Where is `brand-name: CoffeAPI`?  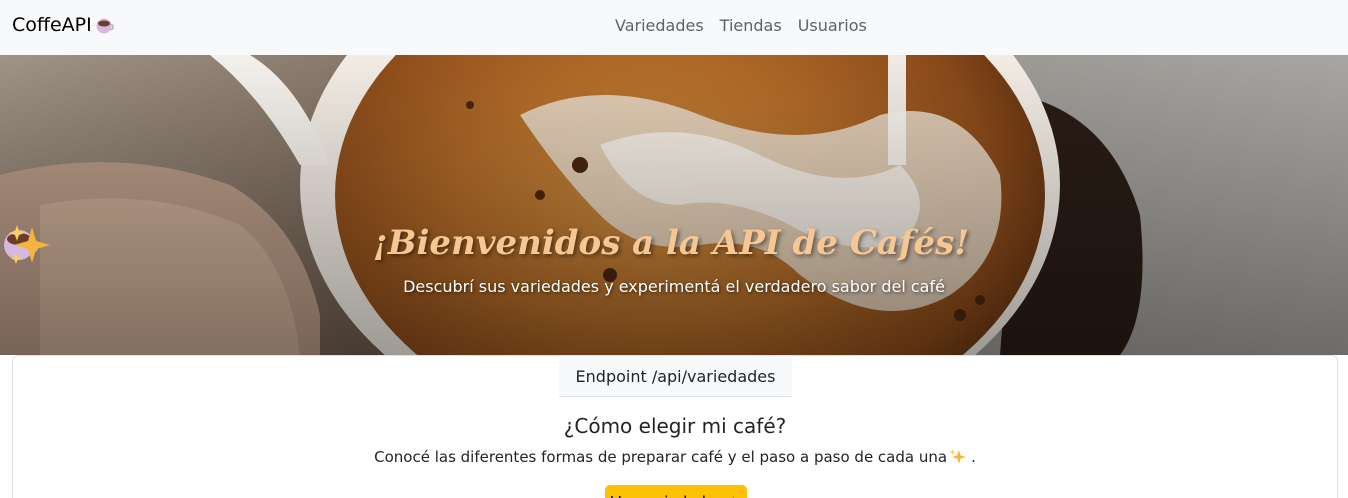 brand-name: CoffeAPI is located at coordinates (52, 25).